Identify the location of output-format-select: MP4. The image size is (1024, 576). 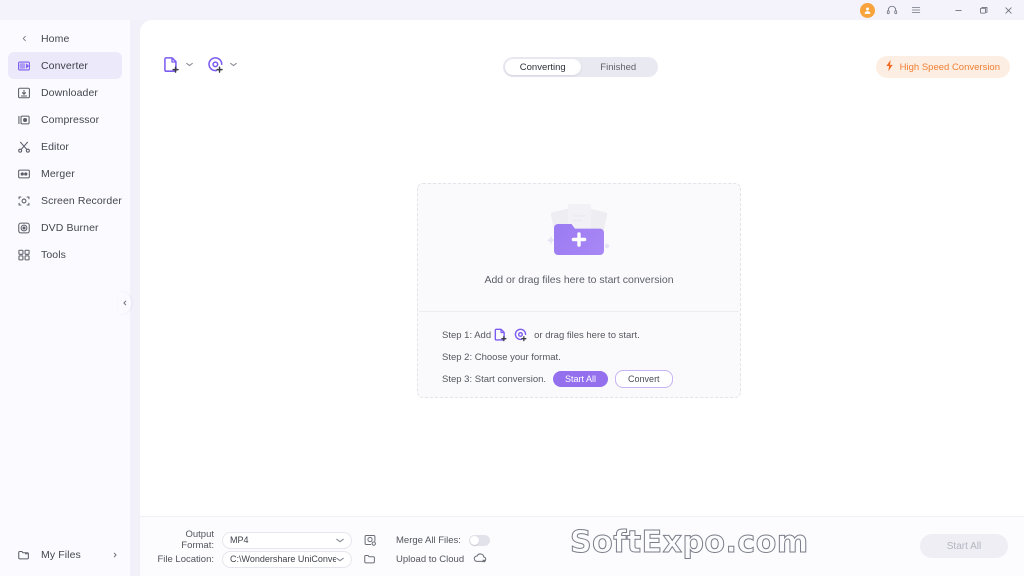
(287, 540).